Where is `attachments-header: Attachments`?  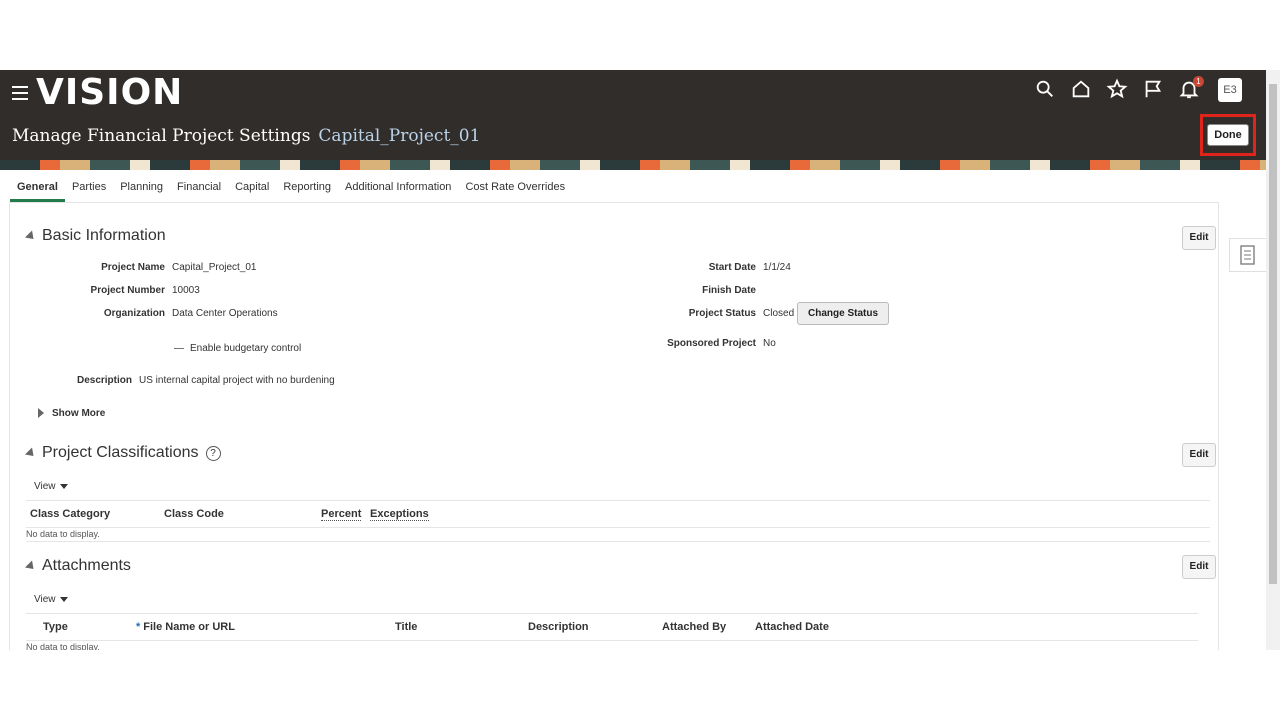
attachments-header: Attachments is located at coordinates (77, 566).